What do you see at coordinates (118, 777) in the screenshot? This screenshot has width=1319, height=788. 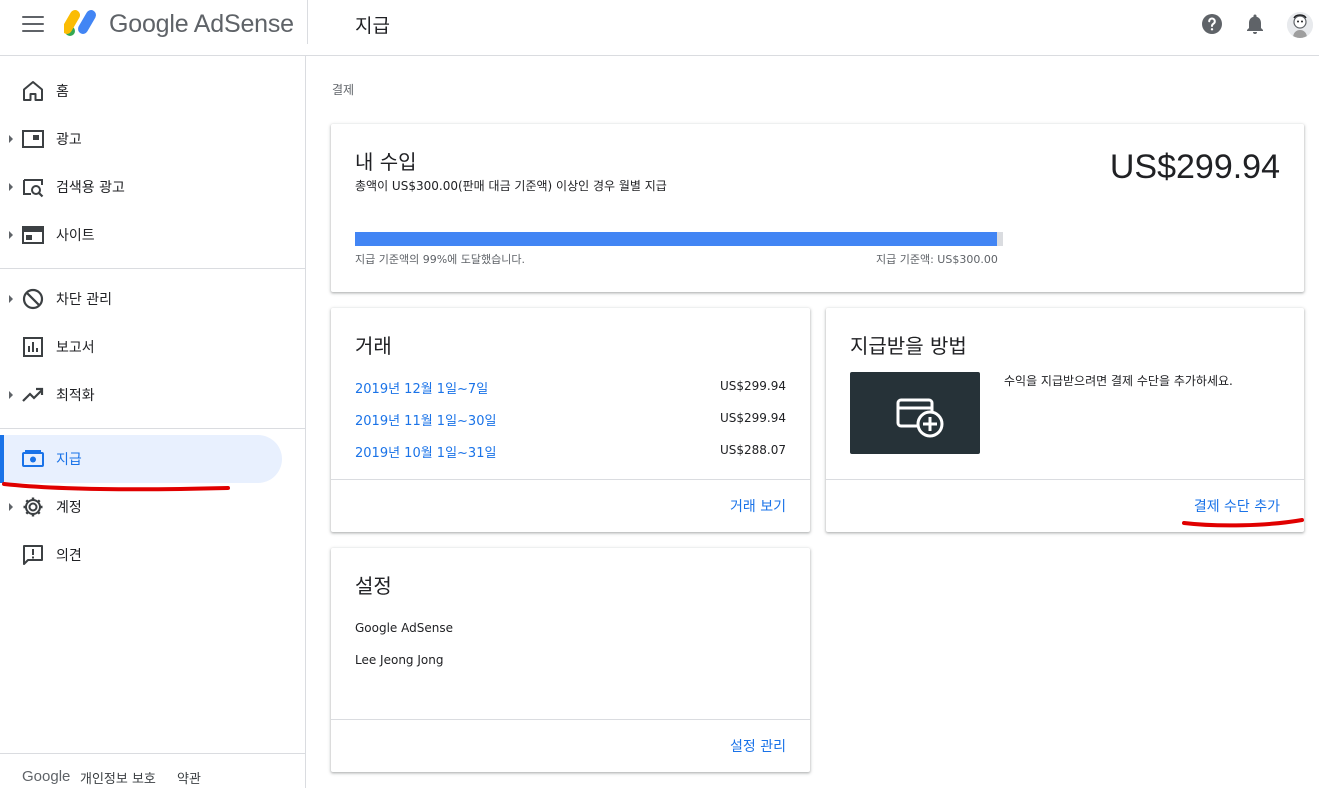 I see `privacy-link: 개인정보 보호` at bounding box center [118, 777].